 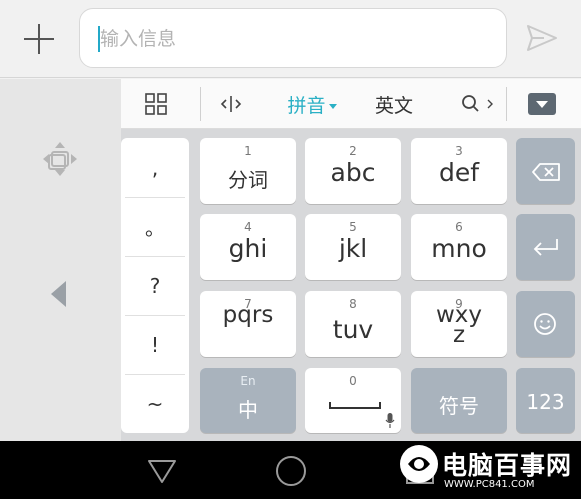 What do you see at coordinates (459, 227) in the screenshot?
I see `key-number: 6` at bounding box center [459, 227].